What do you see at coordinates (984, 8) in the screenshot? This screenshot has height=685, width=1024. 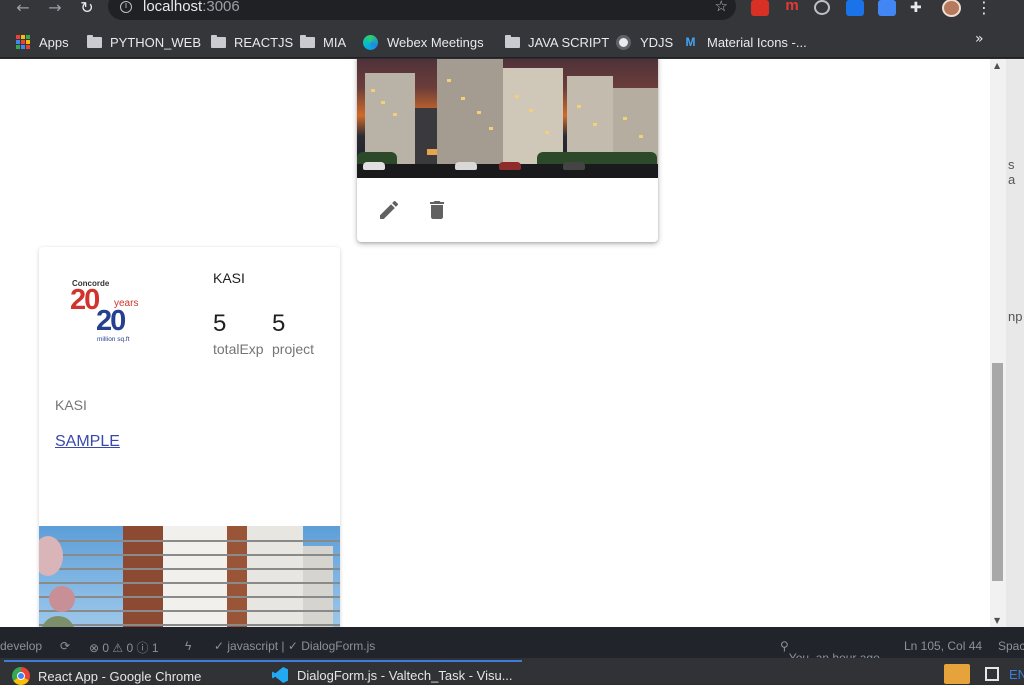 I see `chrome-menu-icon: ⋮` at bounding box center [984, 8].